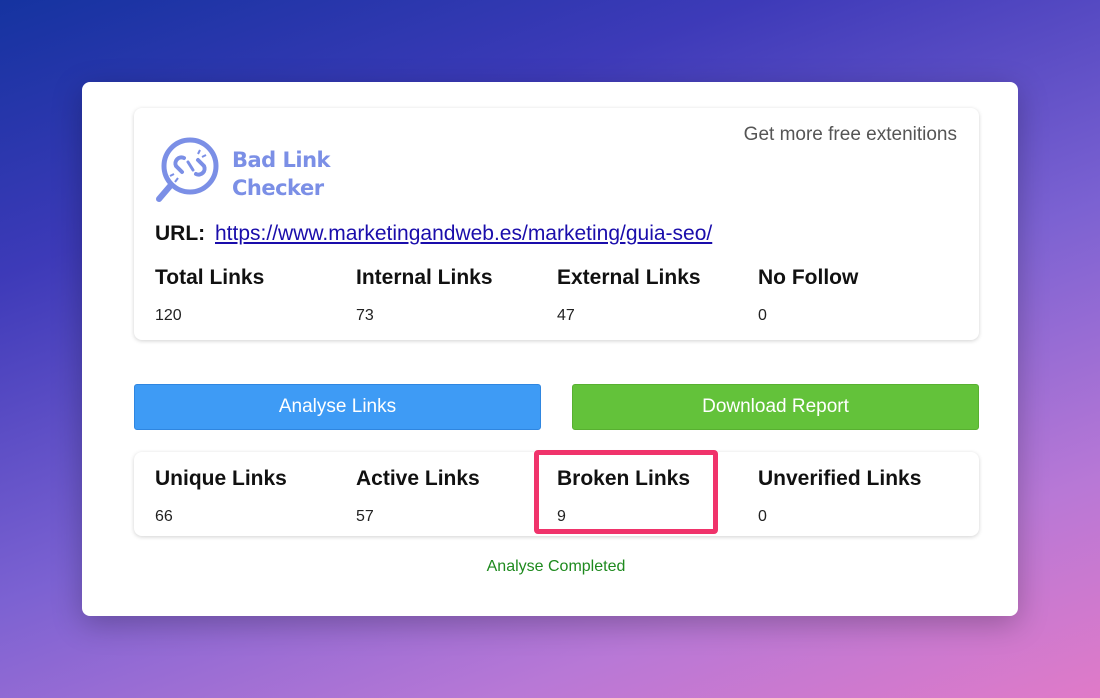 The width and height of the screenshot is (1100, 698). I want to click on stat-unverified-links: Unverified Links 0, so click(858, 495).